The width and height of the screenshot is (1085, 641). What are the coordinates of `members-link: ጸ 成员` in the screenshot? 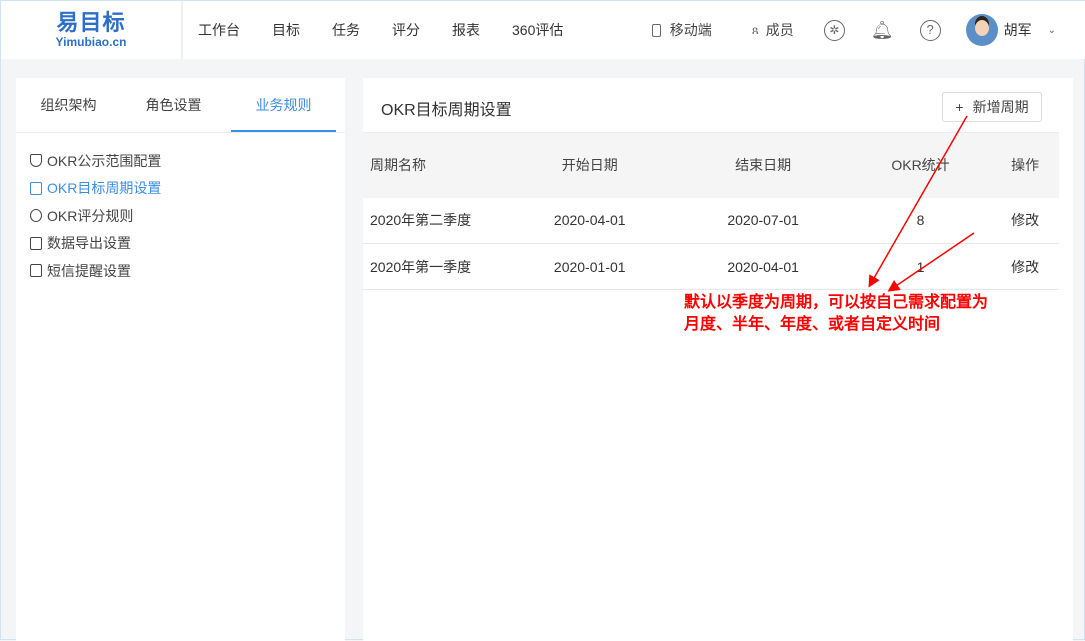 It's located at (773, 30).